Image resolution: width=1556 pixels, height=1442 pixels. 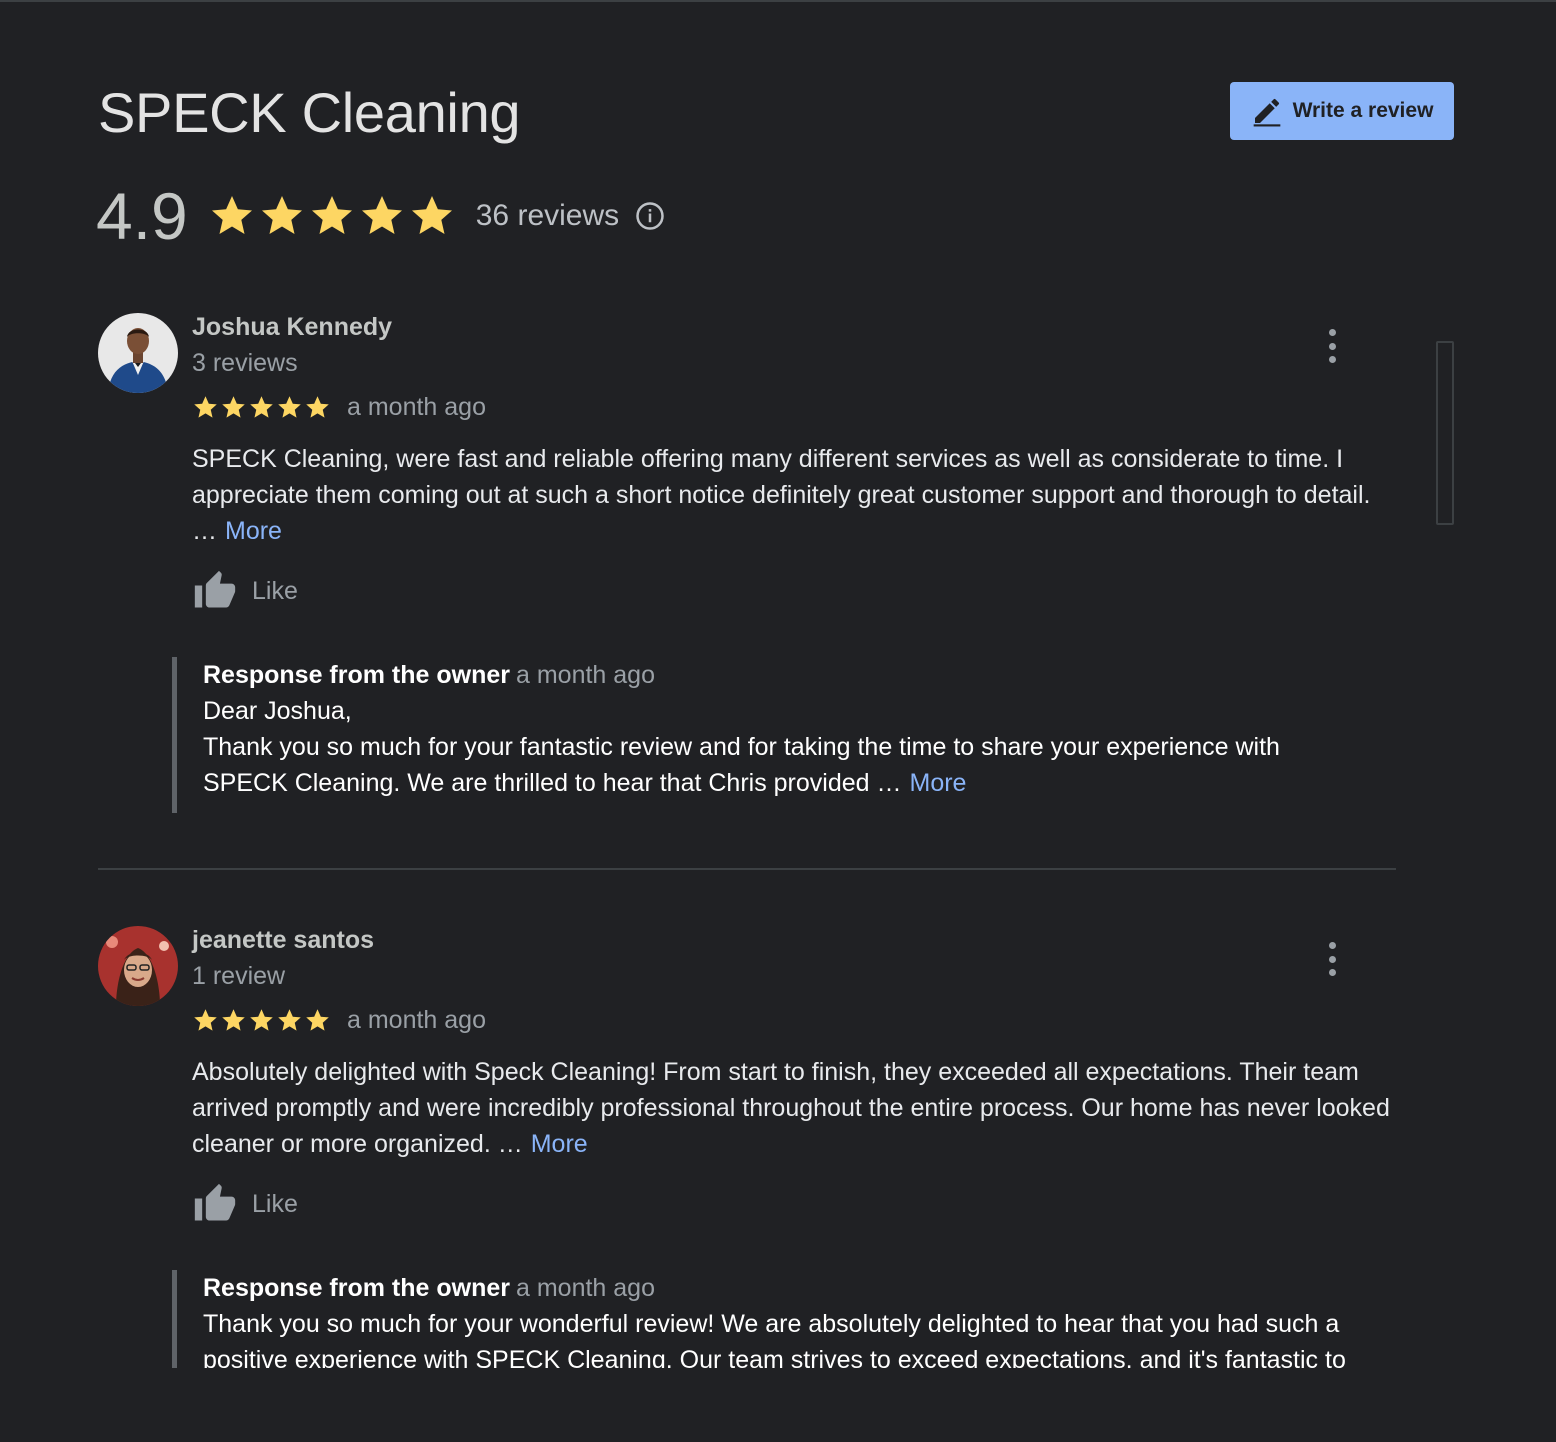 I want to click on review-divider, so click(x=747, y=869).